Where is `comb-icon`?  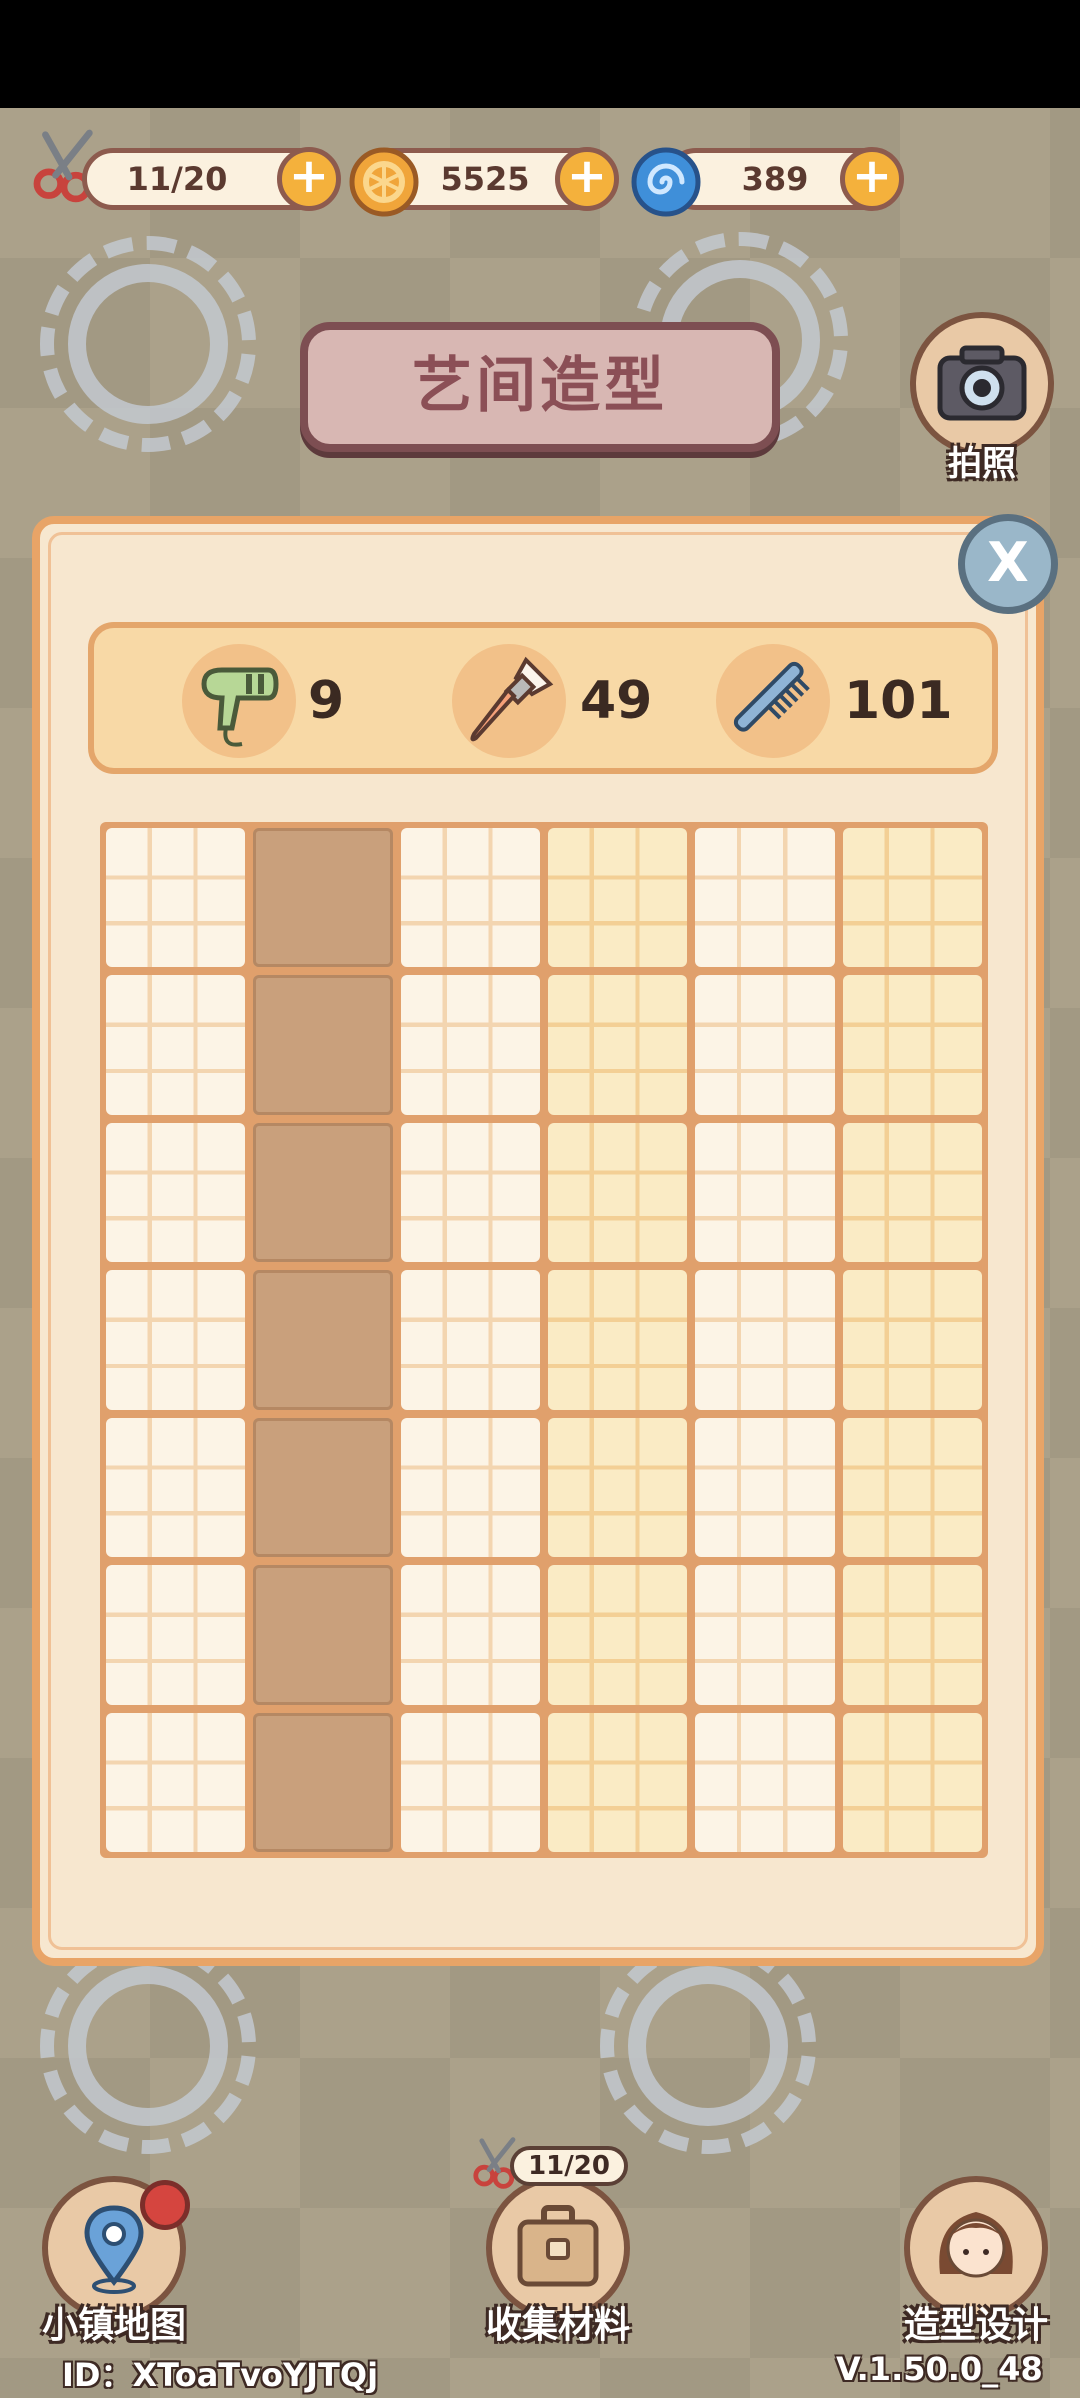
comb-icon is located at coordinates (773, 701).